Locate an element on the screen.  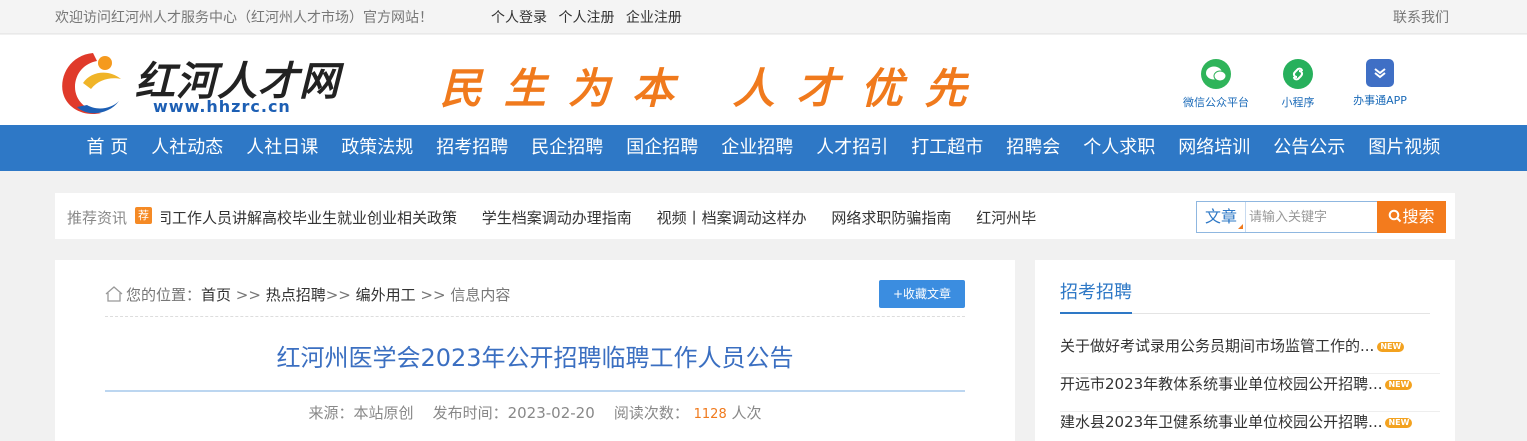
breadcrumb-home: 首页 is located at coordinates (216, 295).